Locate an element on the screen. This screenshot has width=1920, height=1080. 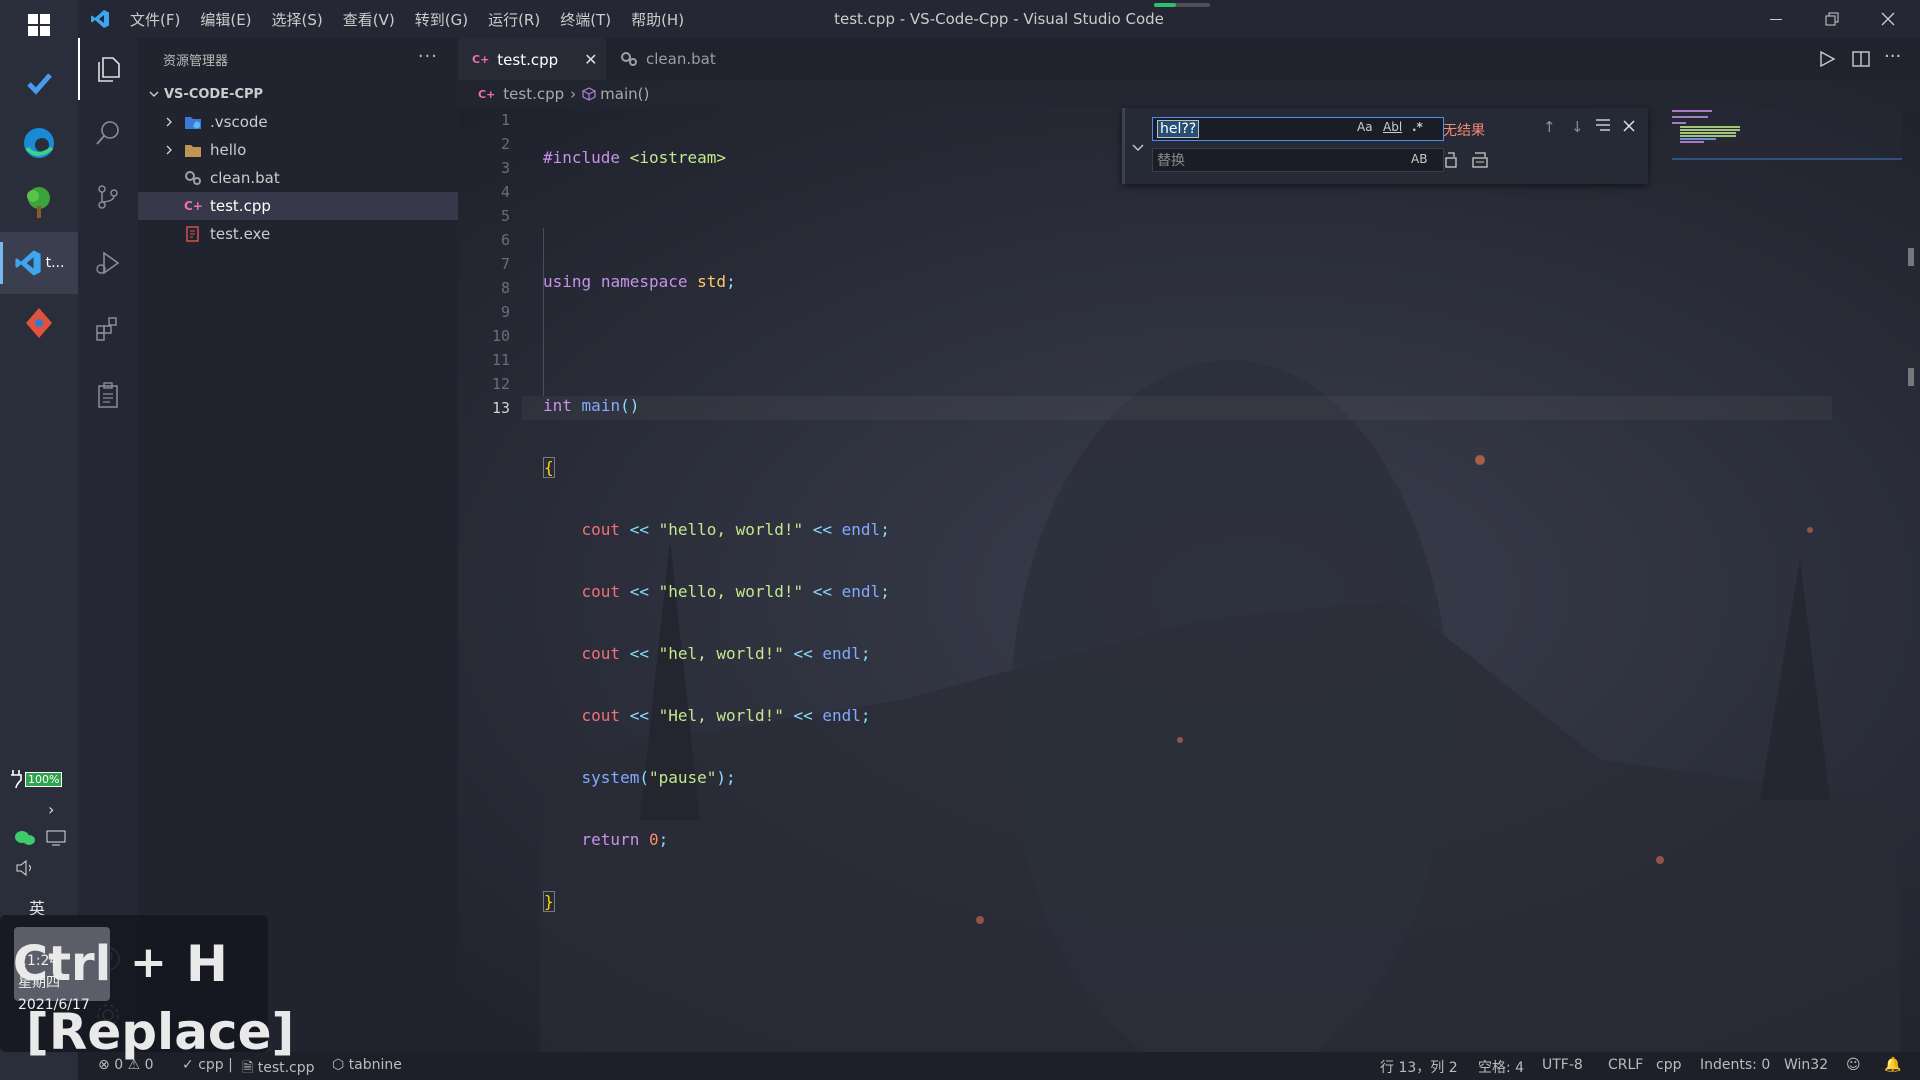
remote-explorer-button is located at coordinates (108, 395).